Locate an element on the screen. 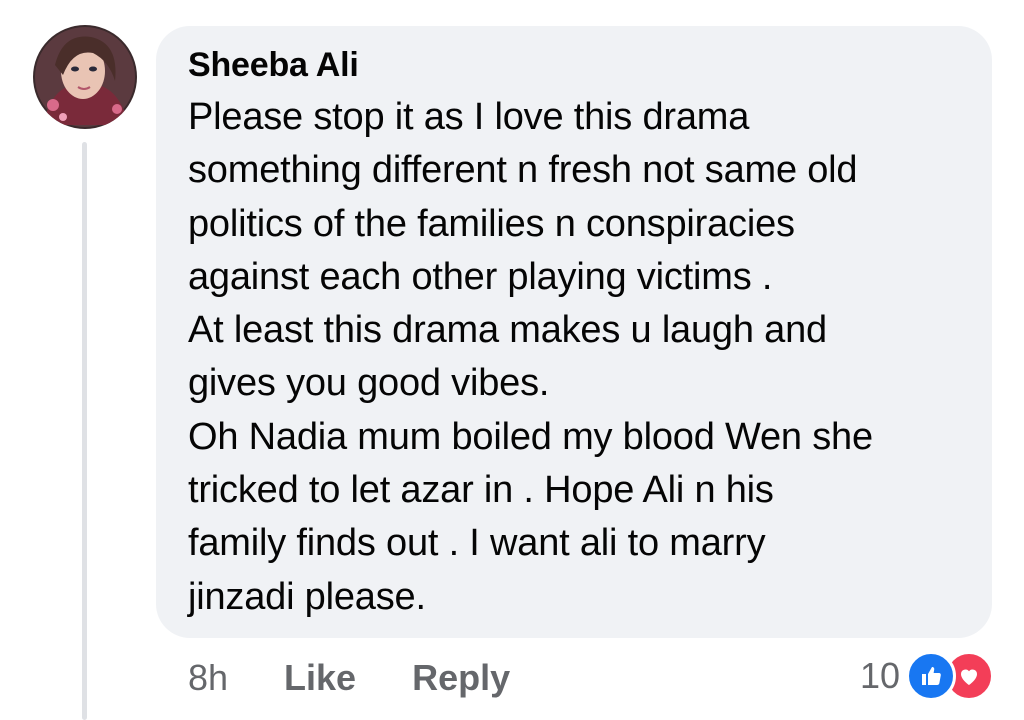 Image resolution: width=1024 pixels, height=720 pixels. like-icon is located at coordinates (931, 676).